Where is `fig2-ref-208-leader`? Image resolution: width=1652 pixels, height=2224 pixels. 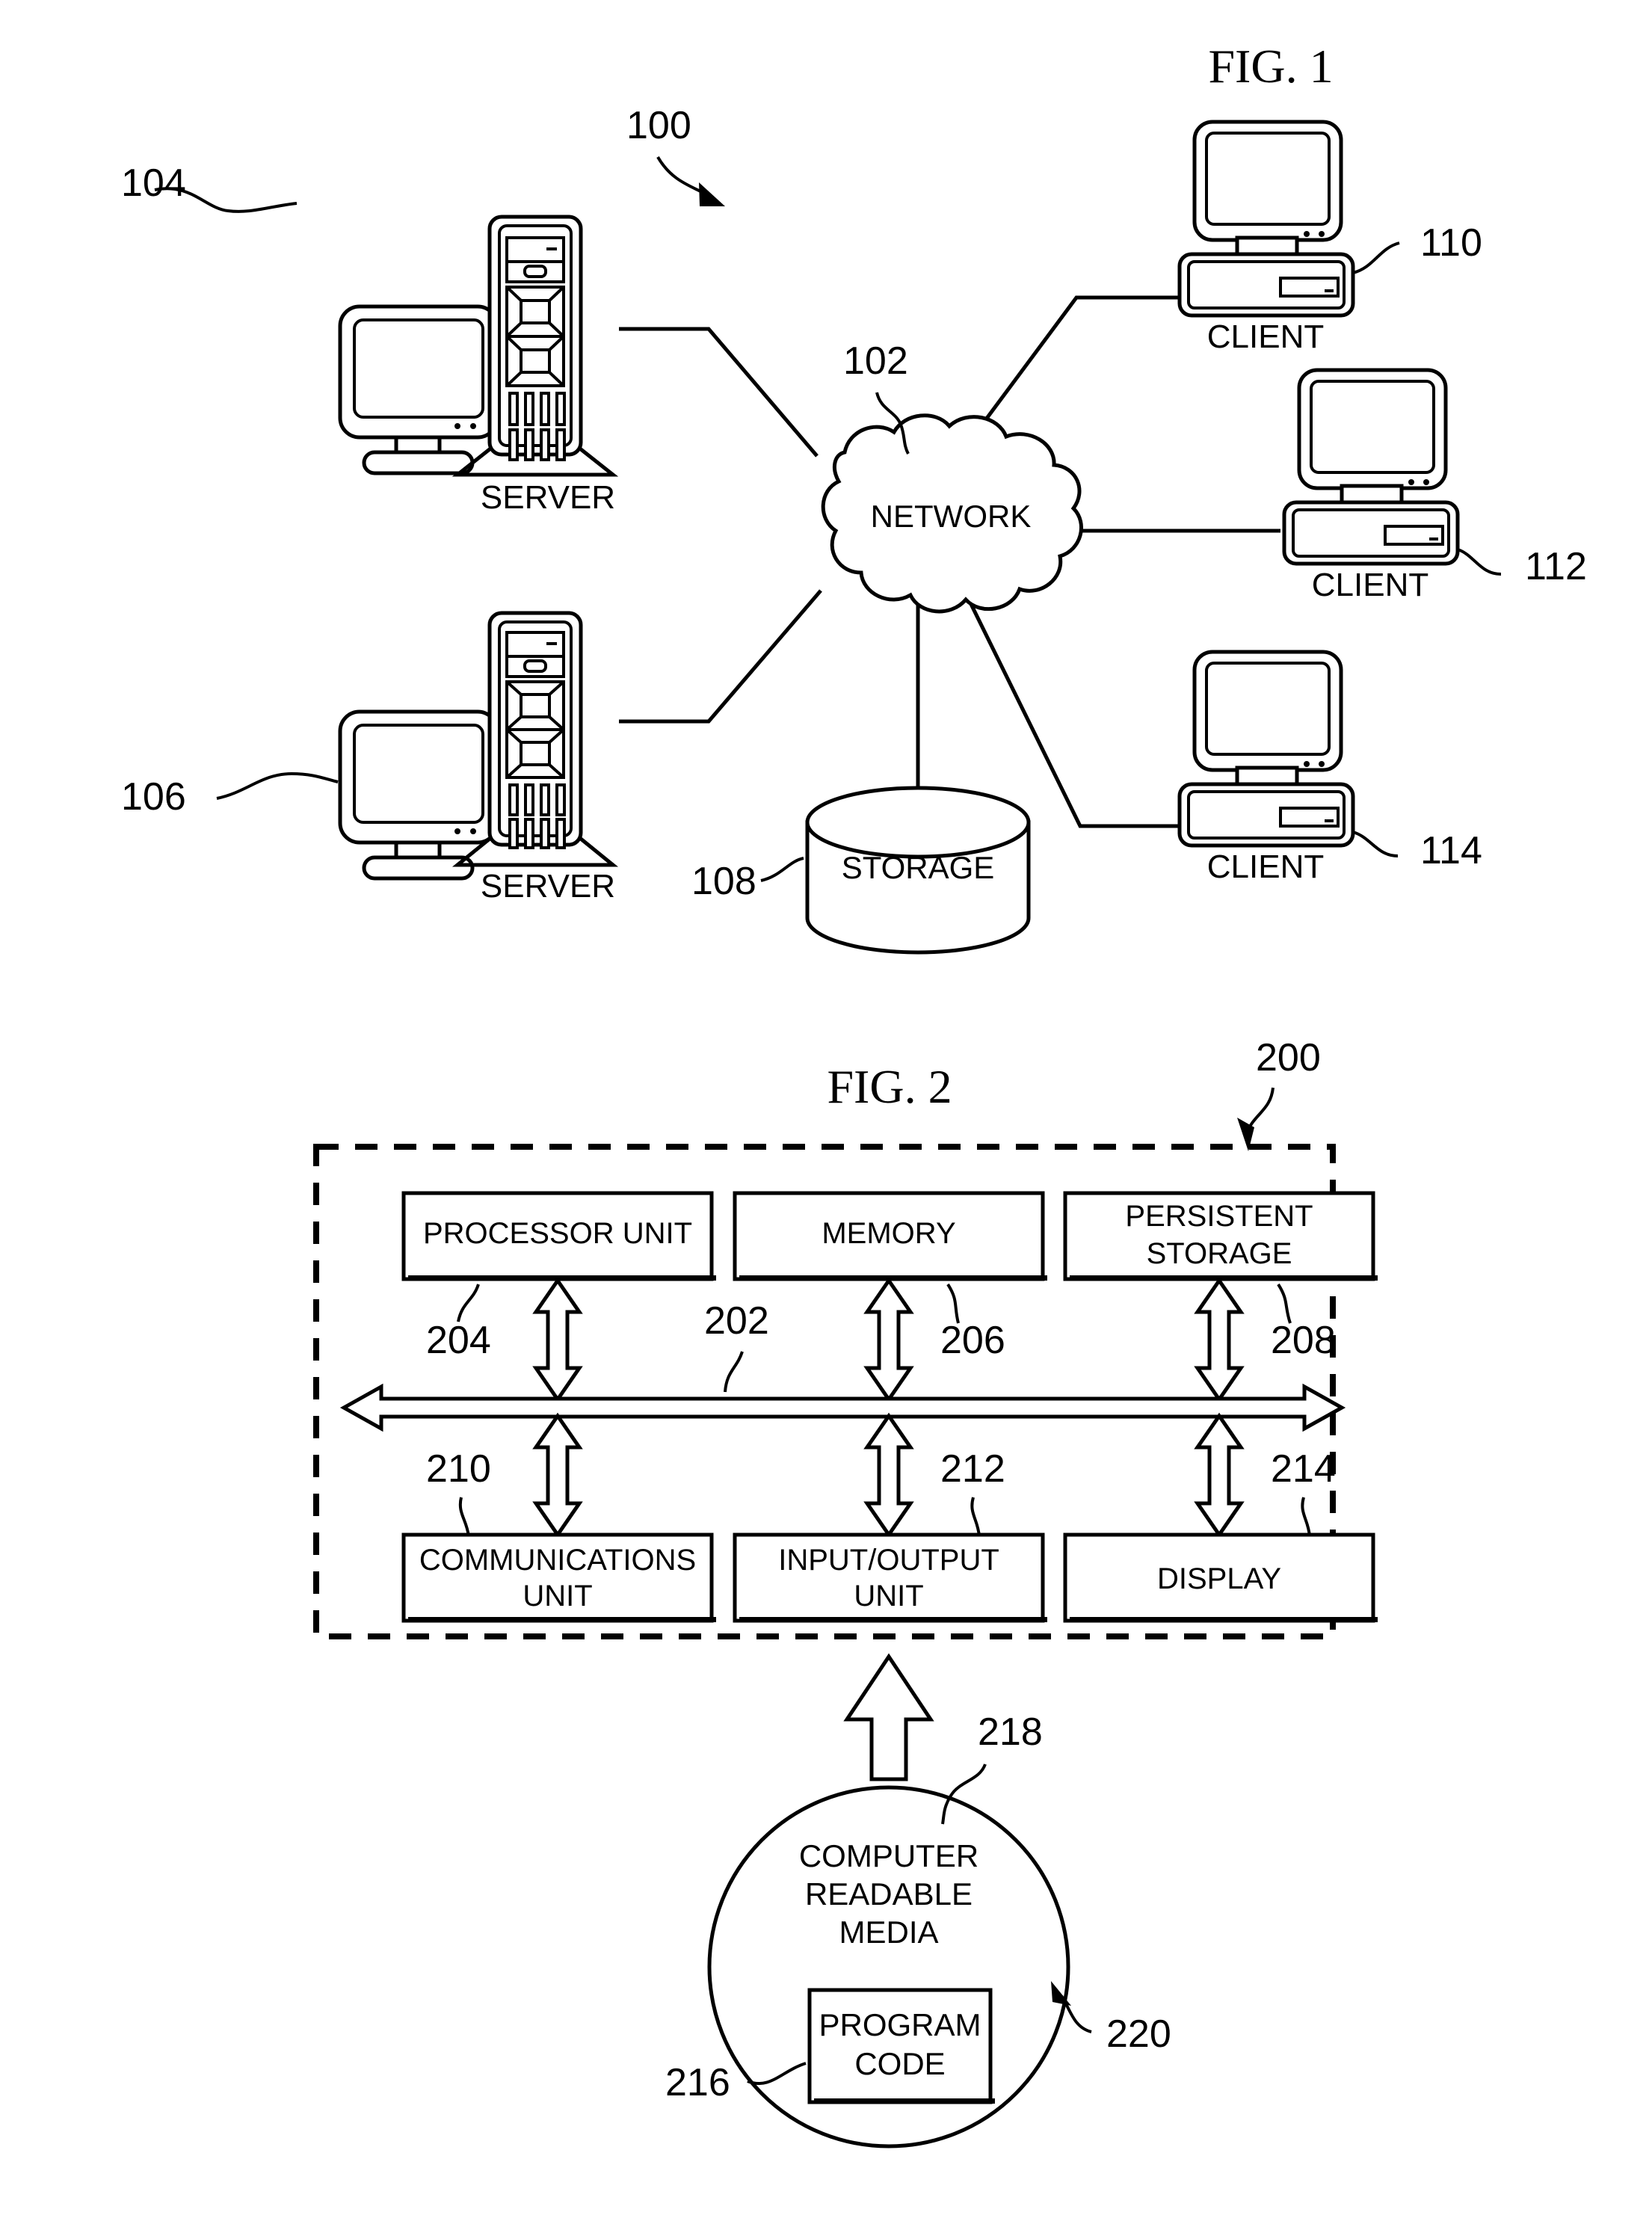 fig2-ref-208-leader is located at coordinates (1285, 1303).